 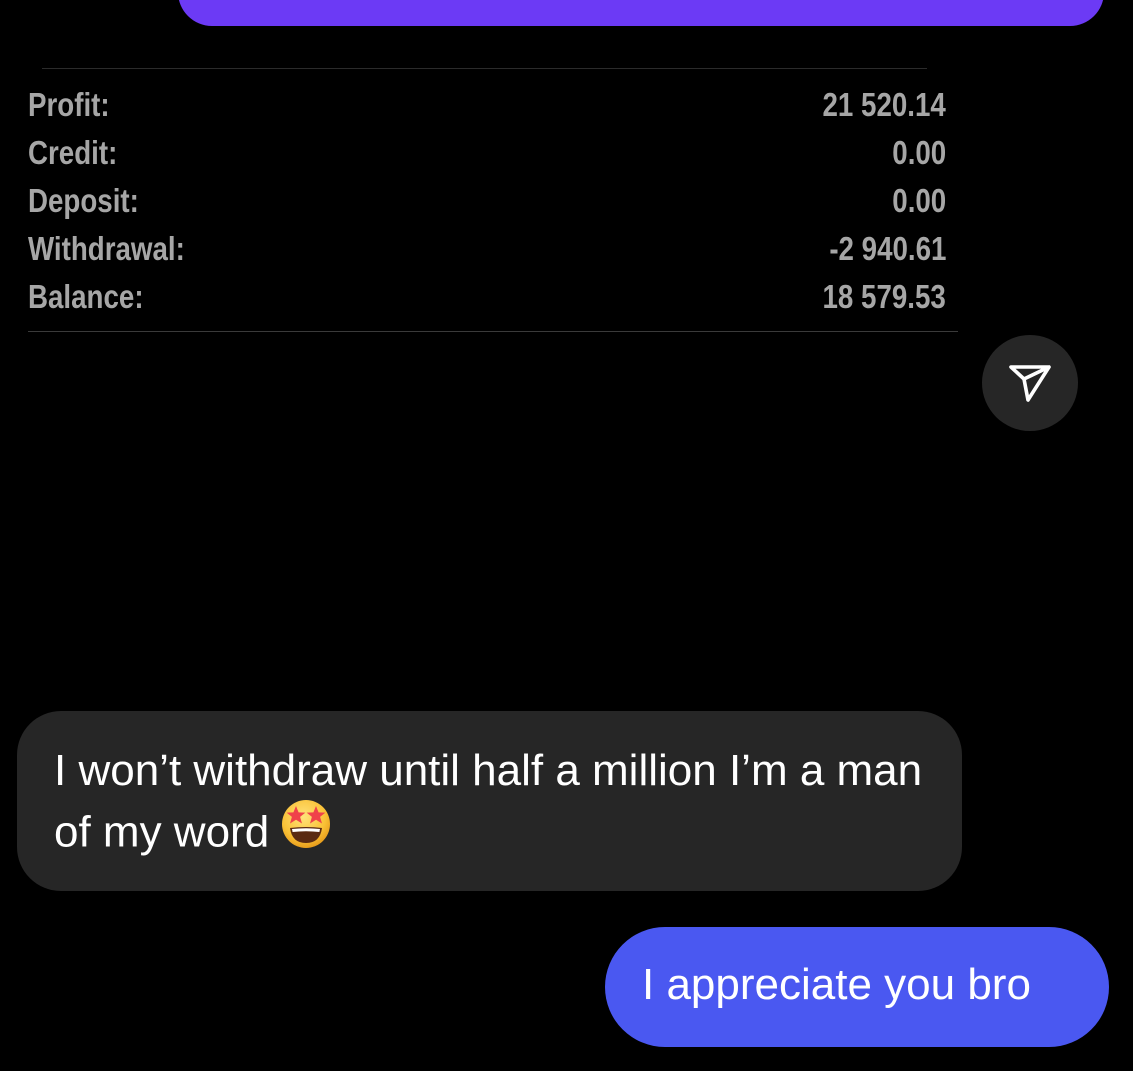 I want to click on statement-row-balance: Balance: 18 579.53, so click(x=487, y=297).